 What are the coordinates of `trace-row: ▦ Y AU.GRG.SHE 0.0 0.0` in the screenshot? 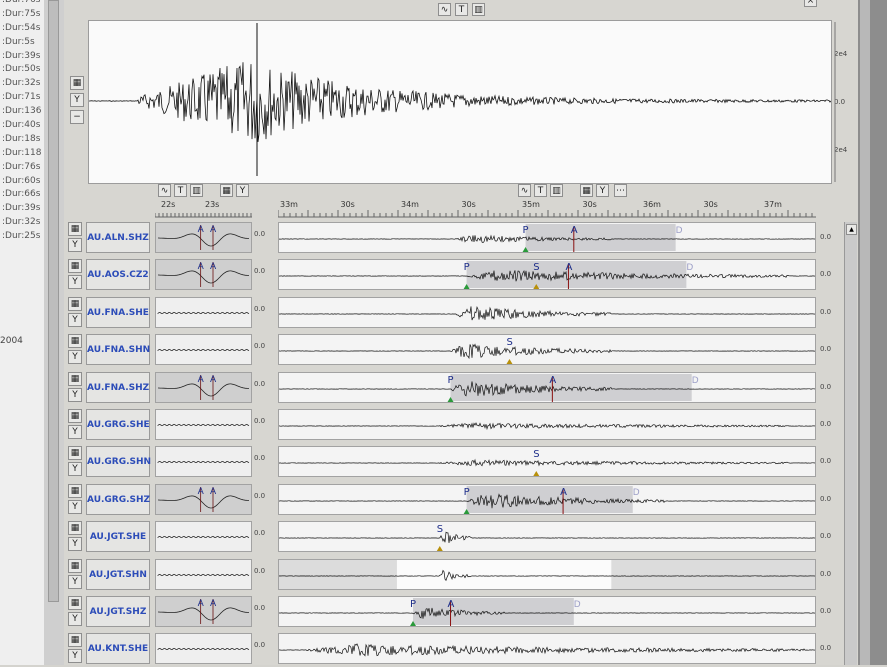 It's located at (447, 425).